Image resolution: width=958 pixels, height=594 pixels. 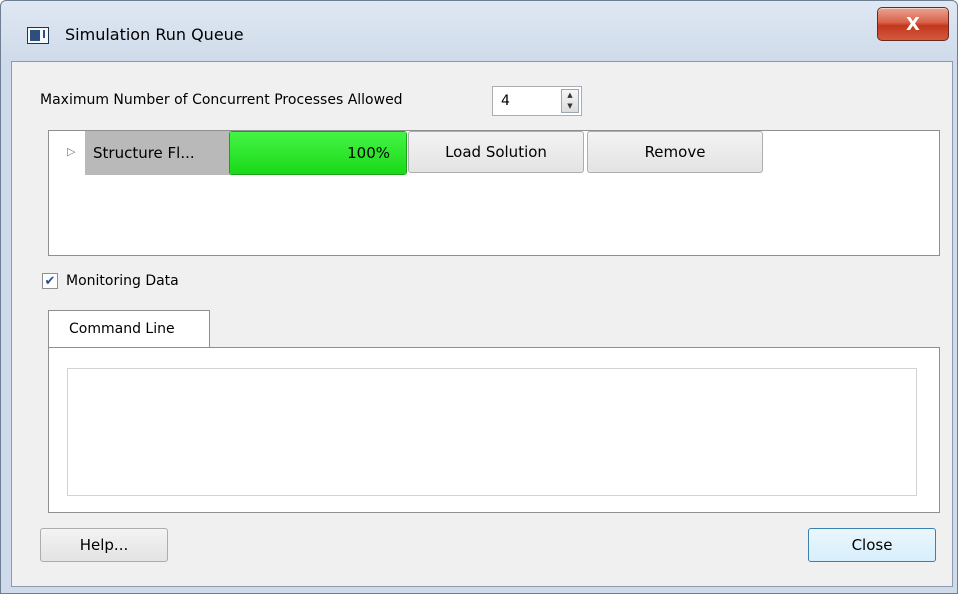 I want to click on monitoring-data-option: ✔ Monitoring Data, so click(x=110, y=281).